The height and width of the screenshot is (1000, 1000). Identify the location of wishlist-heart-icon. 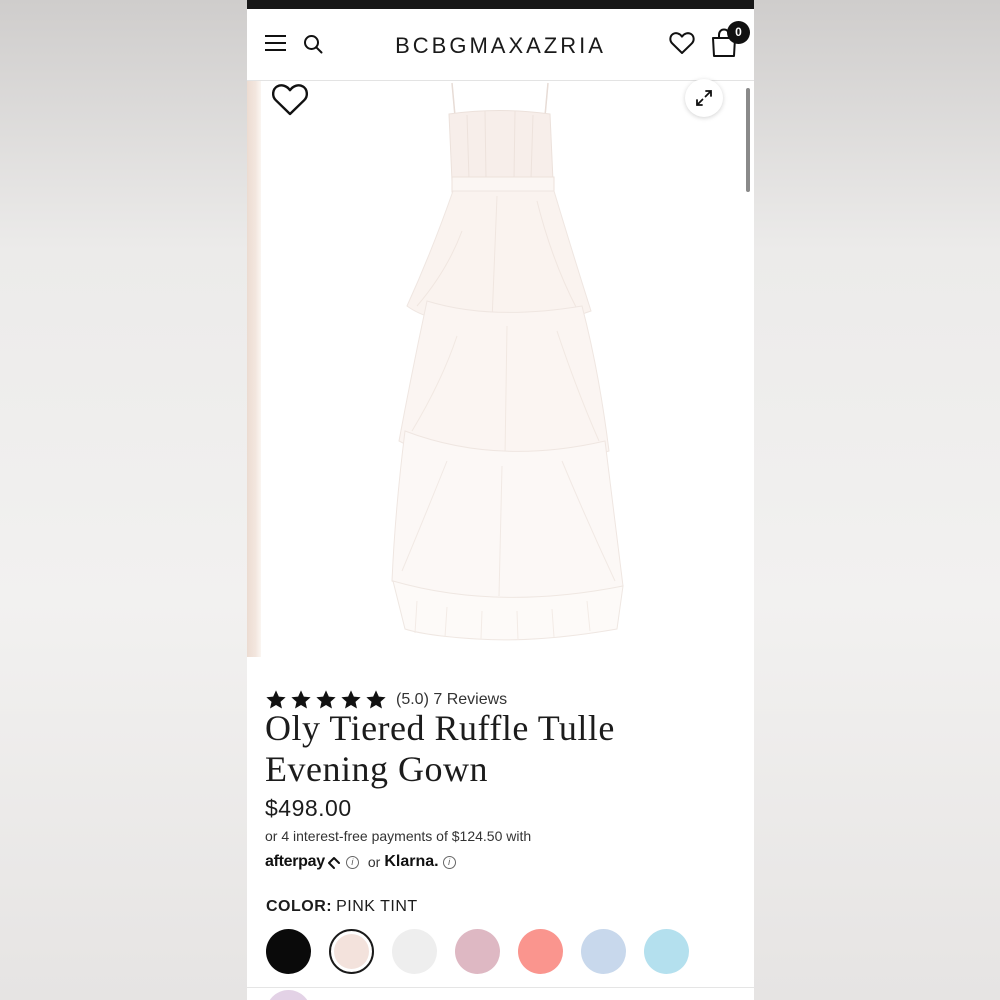
(290, 99).